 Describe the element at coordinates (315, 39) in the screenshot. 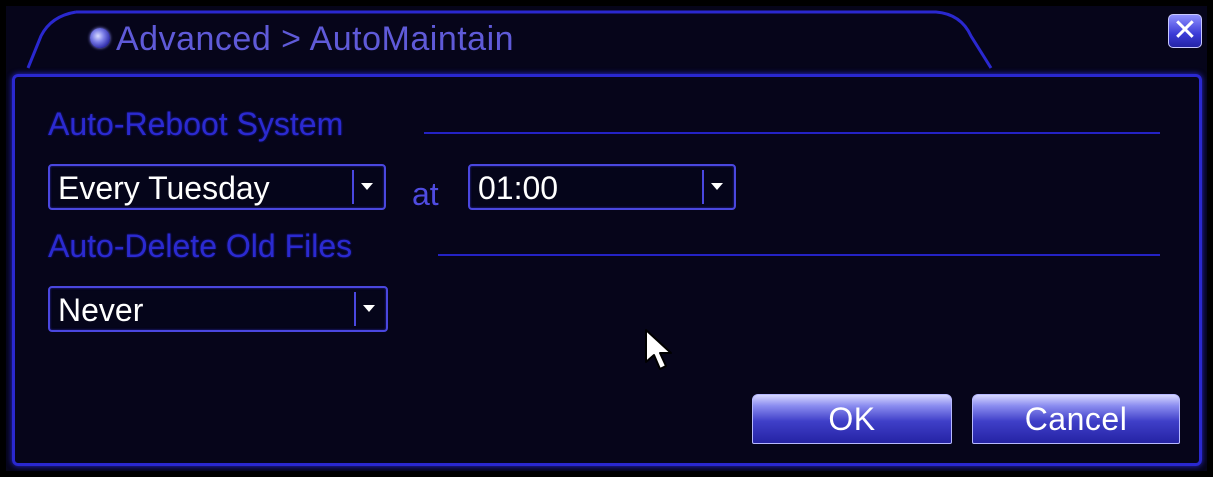

I see `window-title: Advanced > AutoMaintain` at that location.